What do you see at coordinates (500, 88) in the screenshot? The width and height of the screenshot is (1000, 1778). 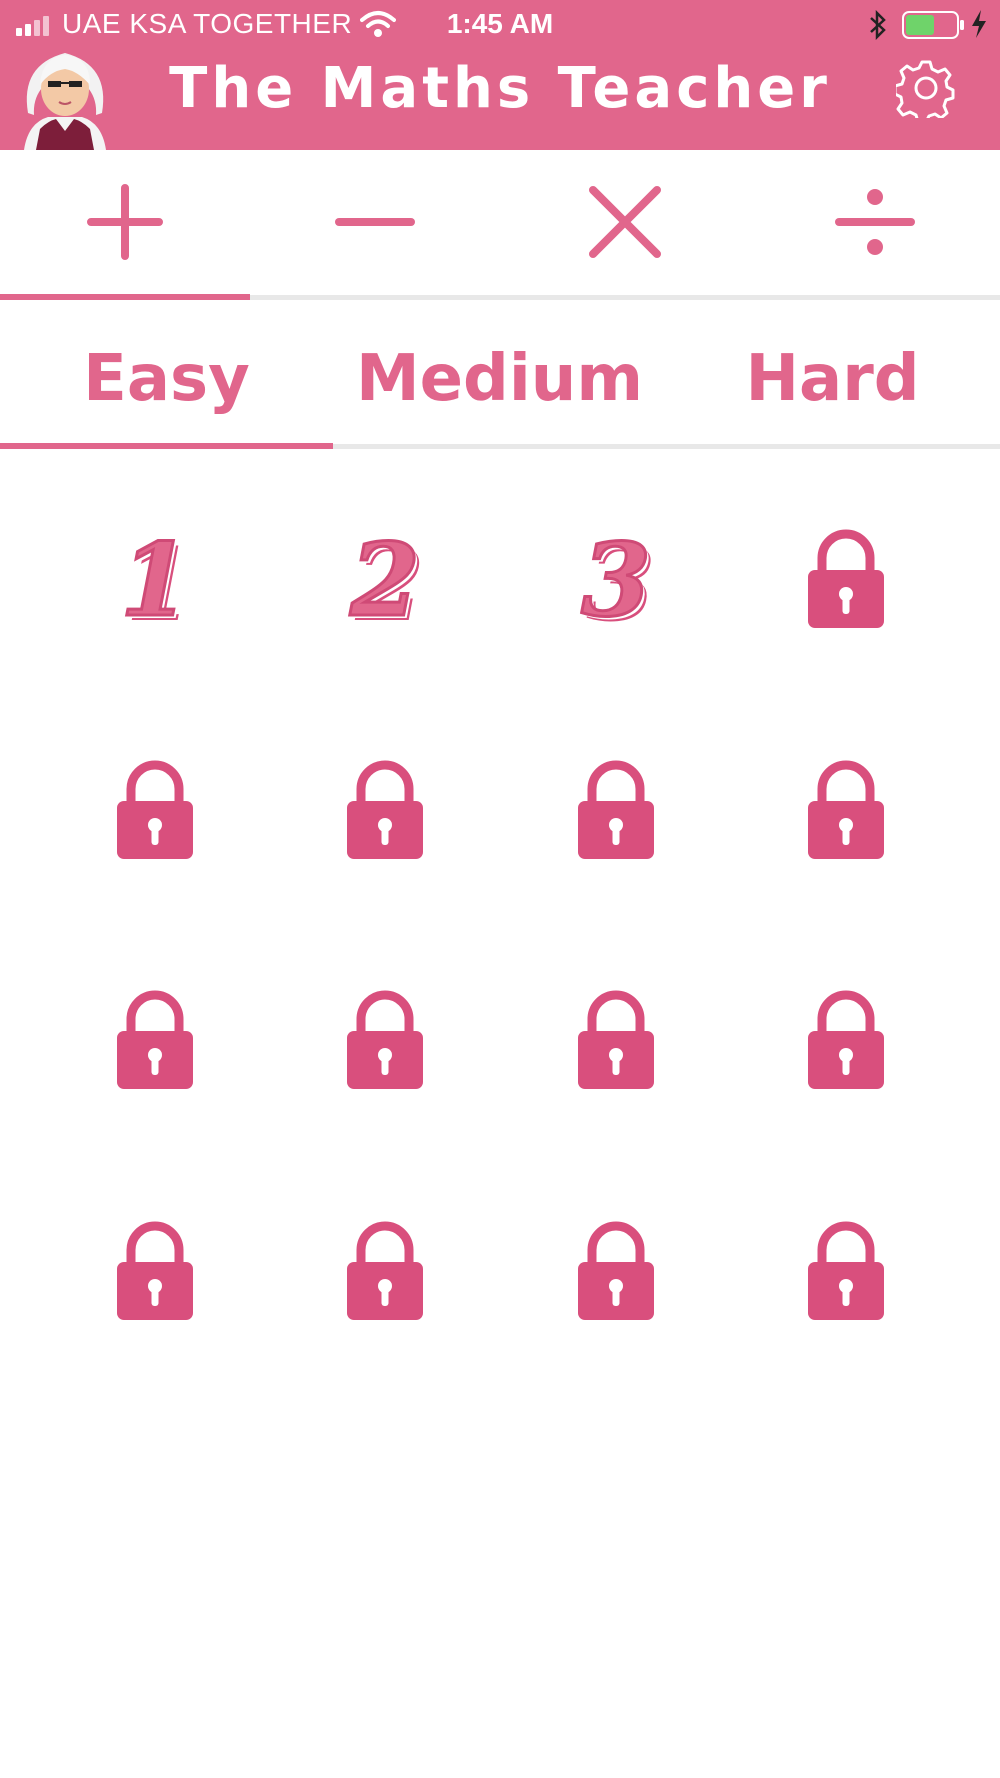 I see `app-title: The Maths Teacher` at bounding box center [500, 88].